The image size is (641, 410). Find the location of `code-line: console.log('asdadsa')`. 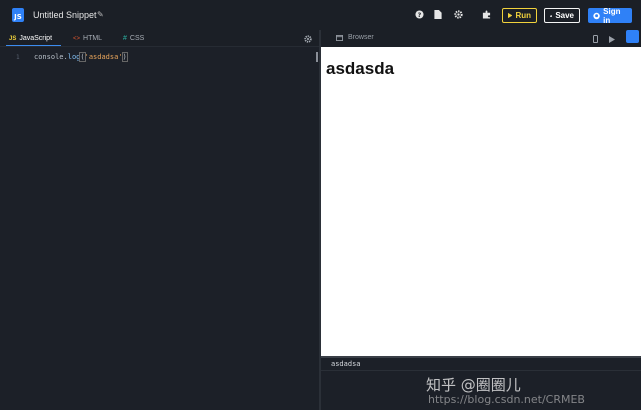

code-line: console.log('asdadsa') is located at coordinates (81, 57).